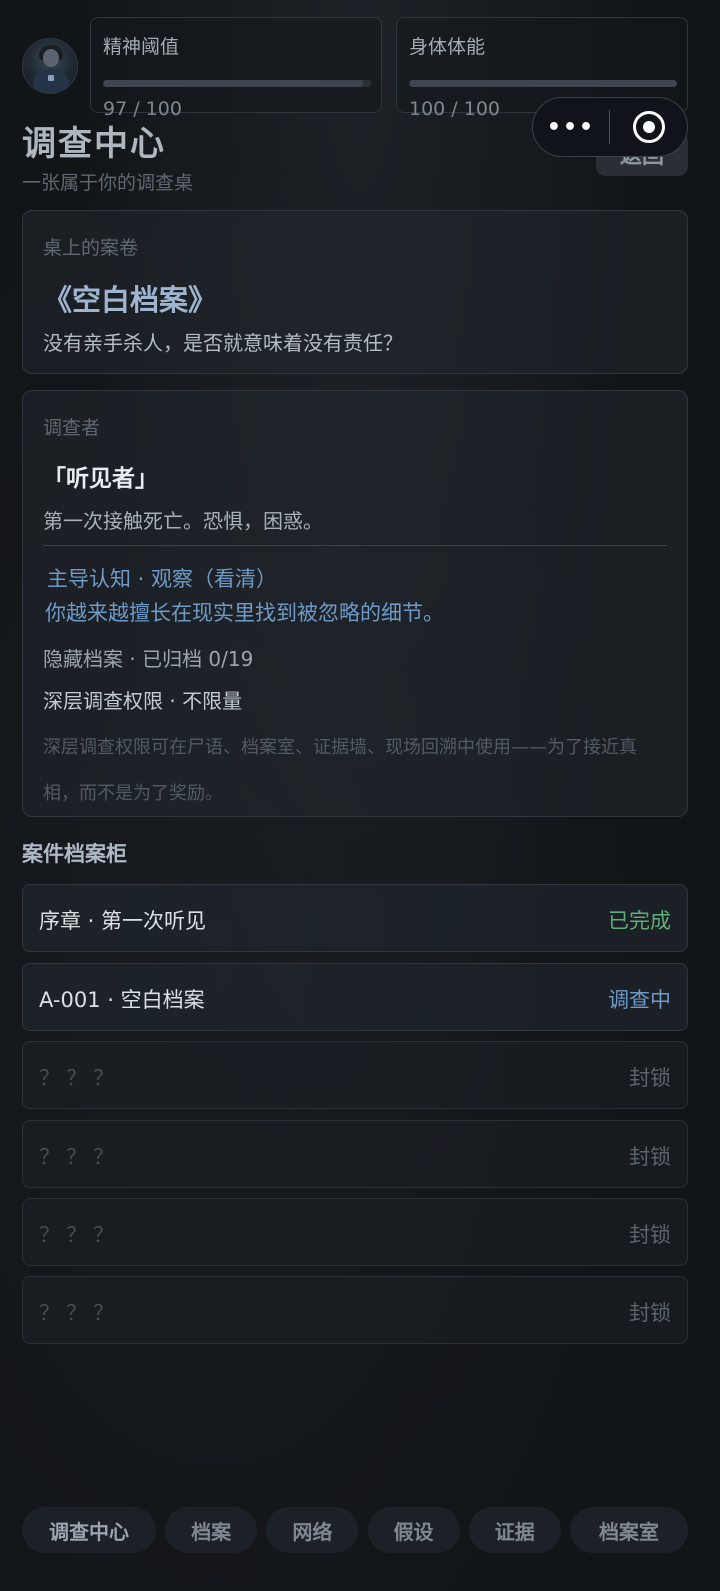 Image resolution: width=720 pixels, height=1591 pixels. I want to click on avatar, so click(50, 66).